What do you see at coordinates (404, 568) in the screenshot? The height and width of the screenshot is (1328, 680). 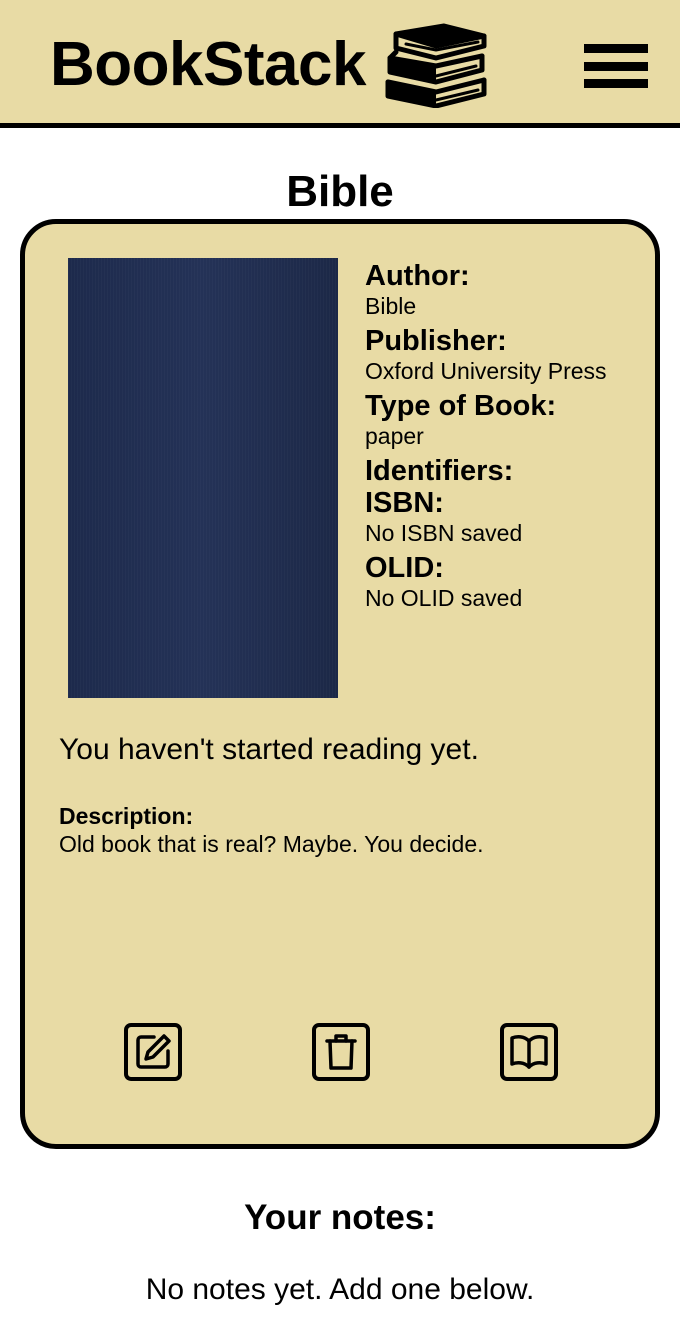 I see `olid-label: OLID:` at bounding box center [404, 568].